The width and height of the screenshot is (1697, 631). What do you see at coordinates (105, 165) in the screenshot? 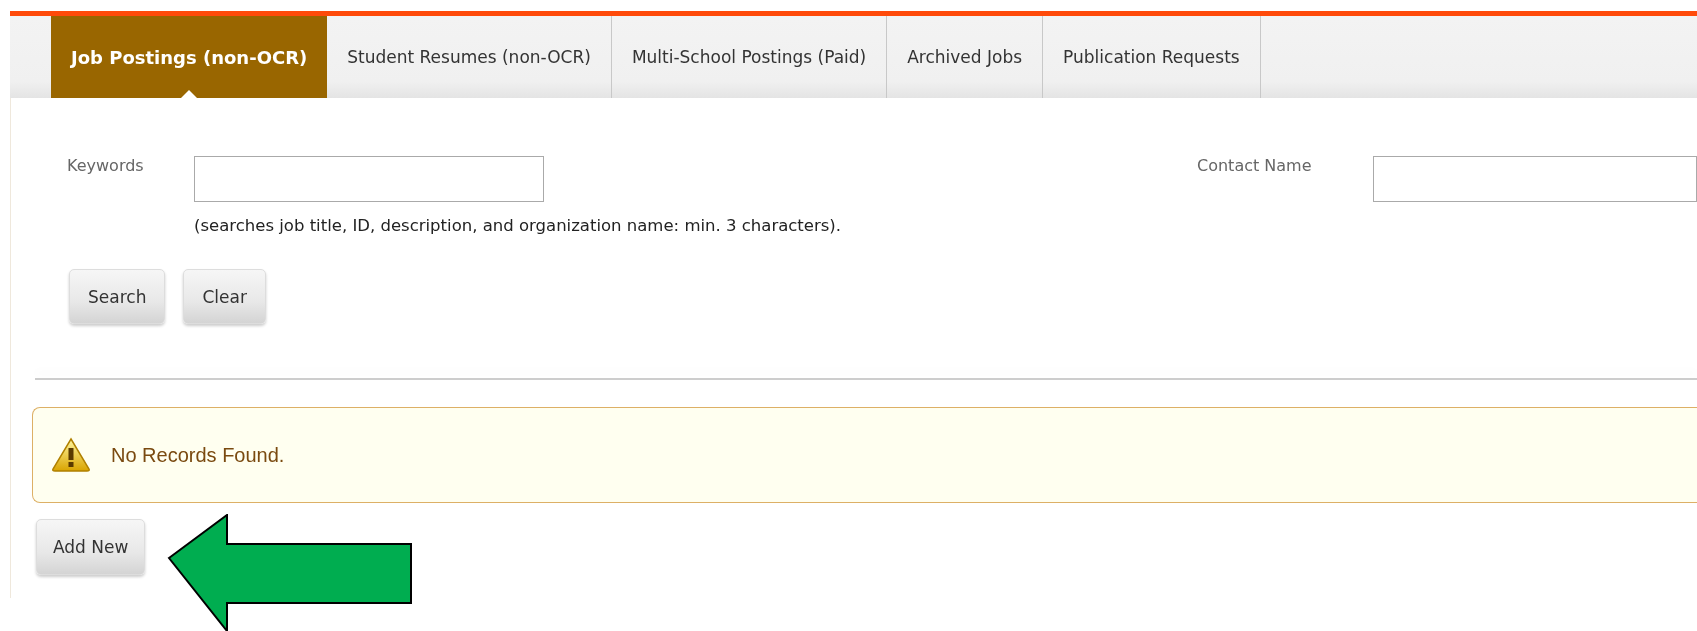
I see `keywords-label: Keywords` at bounding box center [105, 165].